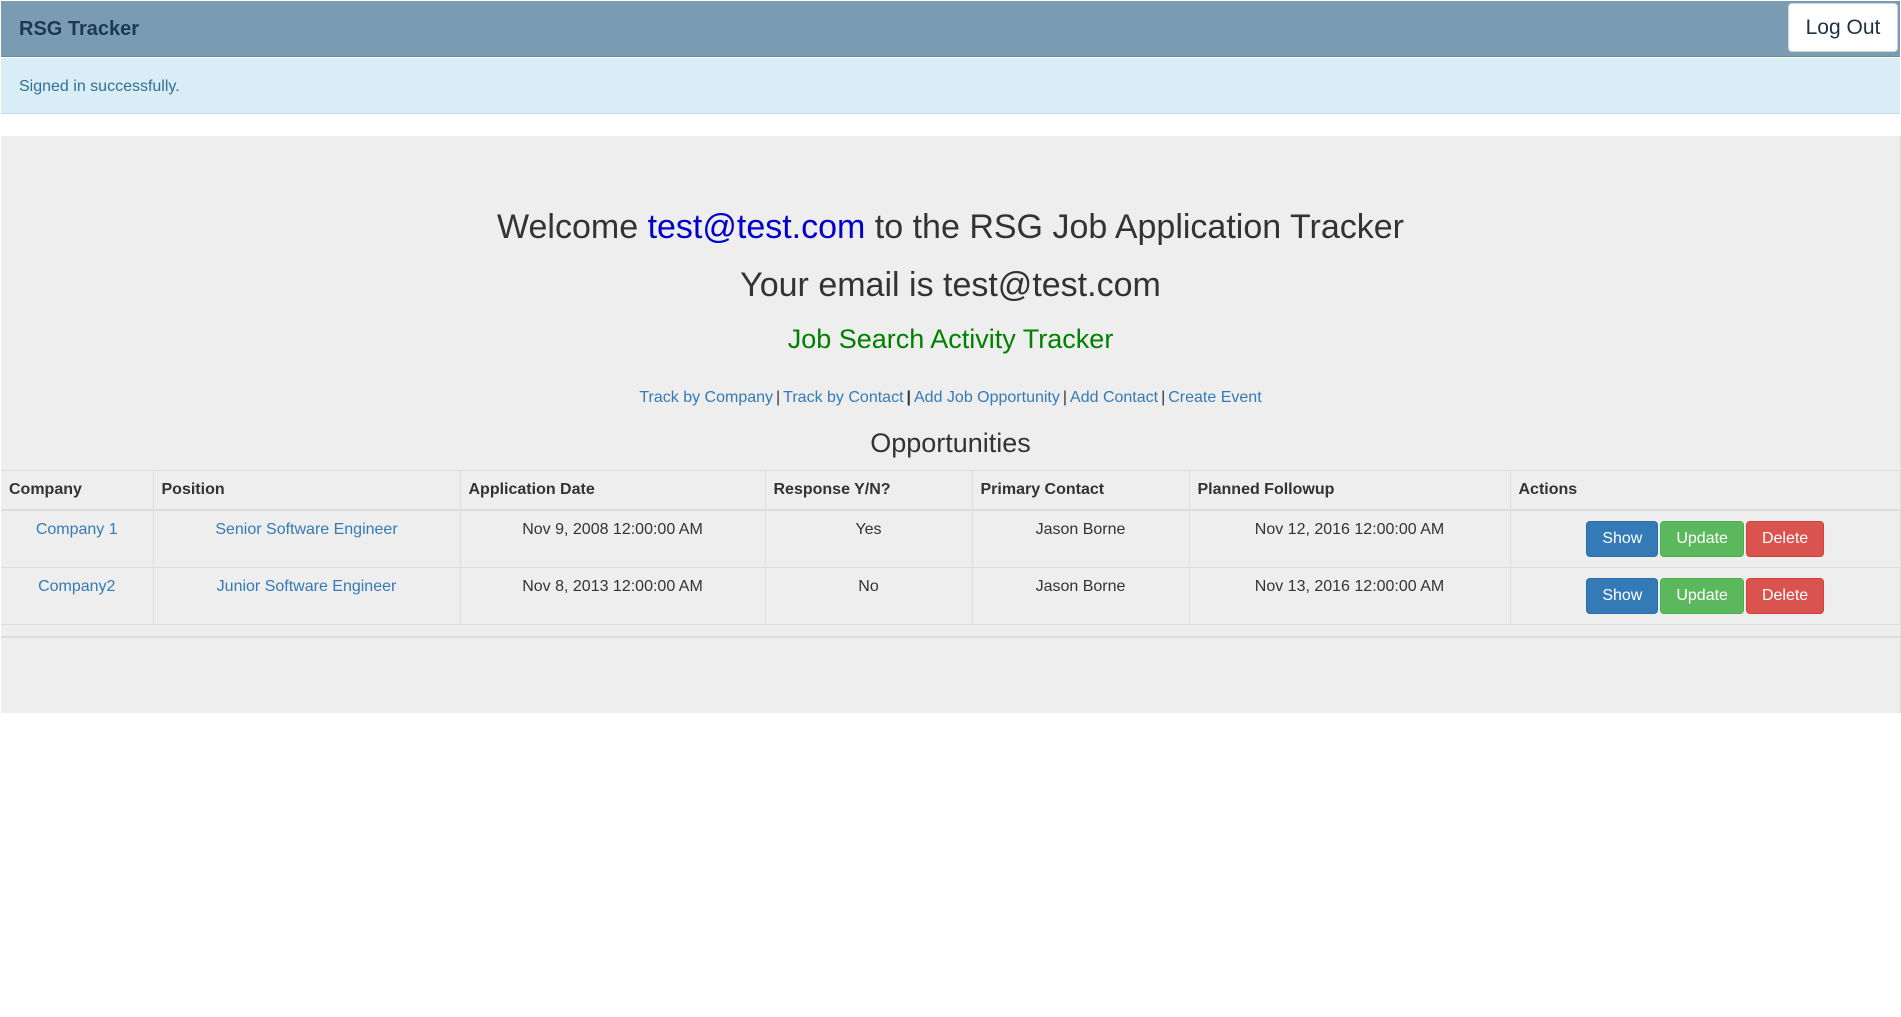 Image resolution: width=1901 pixels, height=1017 pixels. Describe the element at coordinates (306, 539) in the screenshot. I see `cell-position: Senior Software Engineer` at that location.